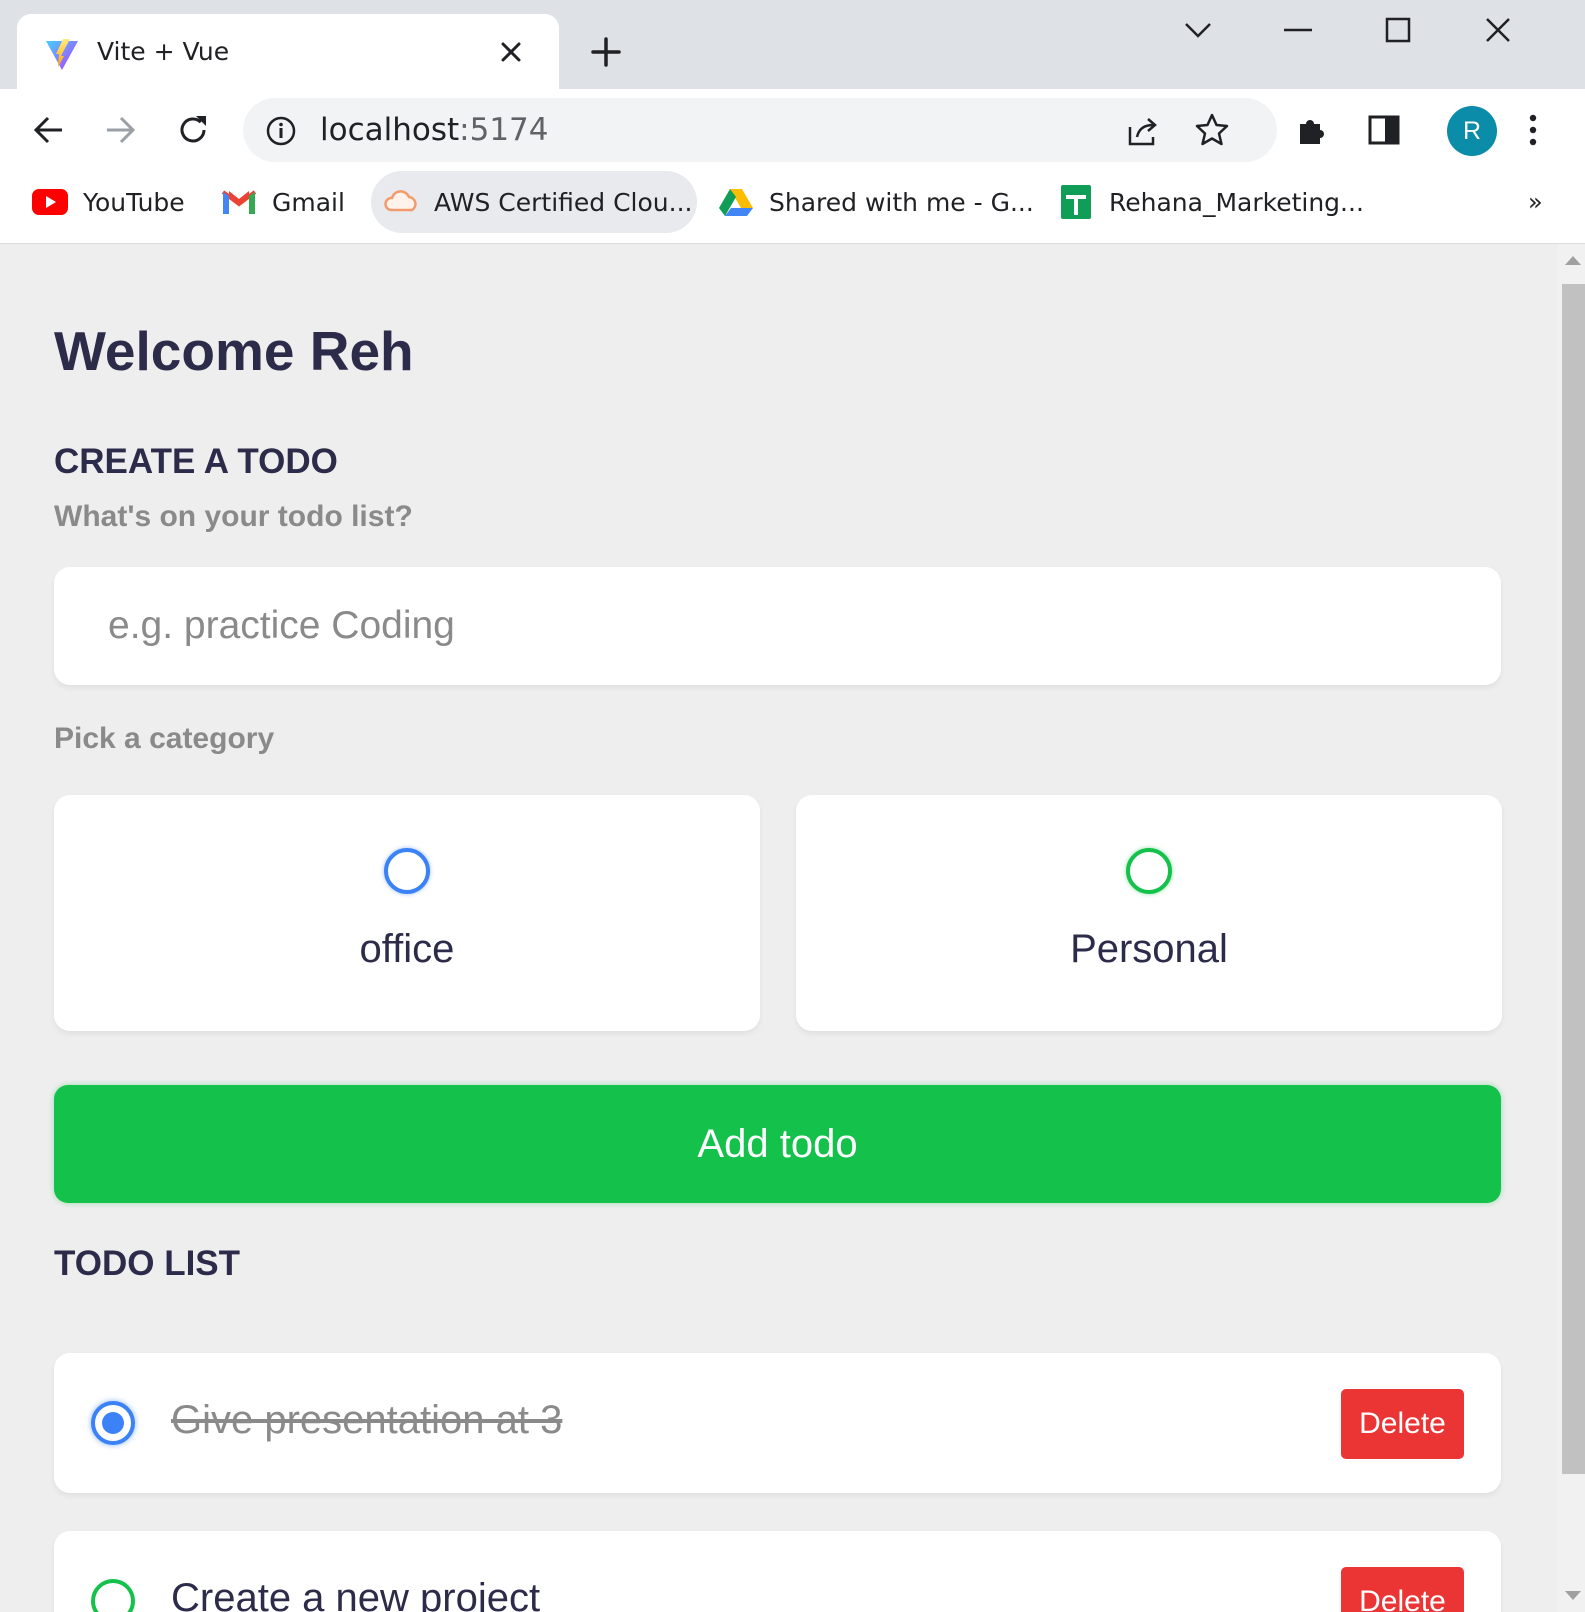 This screenshot has height=1612, width=1585. I want to click on minimize-icon, so click(1298, 30).